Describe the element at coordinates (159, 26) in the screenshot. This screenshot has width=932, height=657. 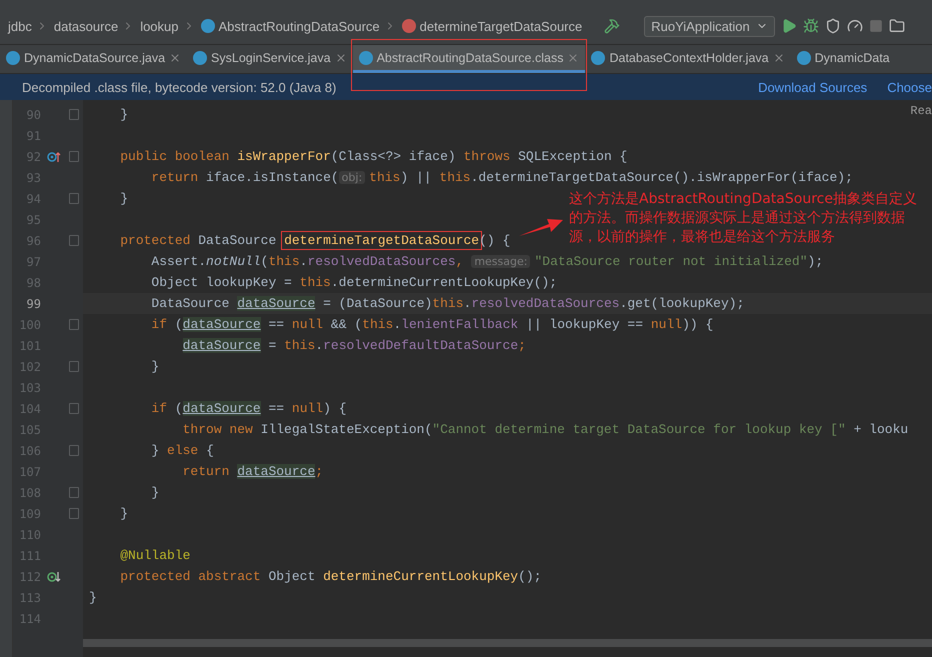
I see `breadcrumb-item: lookup` at that location.